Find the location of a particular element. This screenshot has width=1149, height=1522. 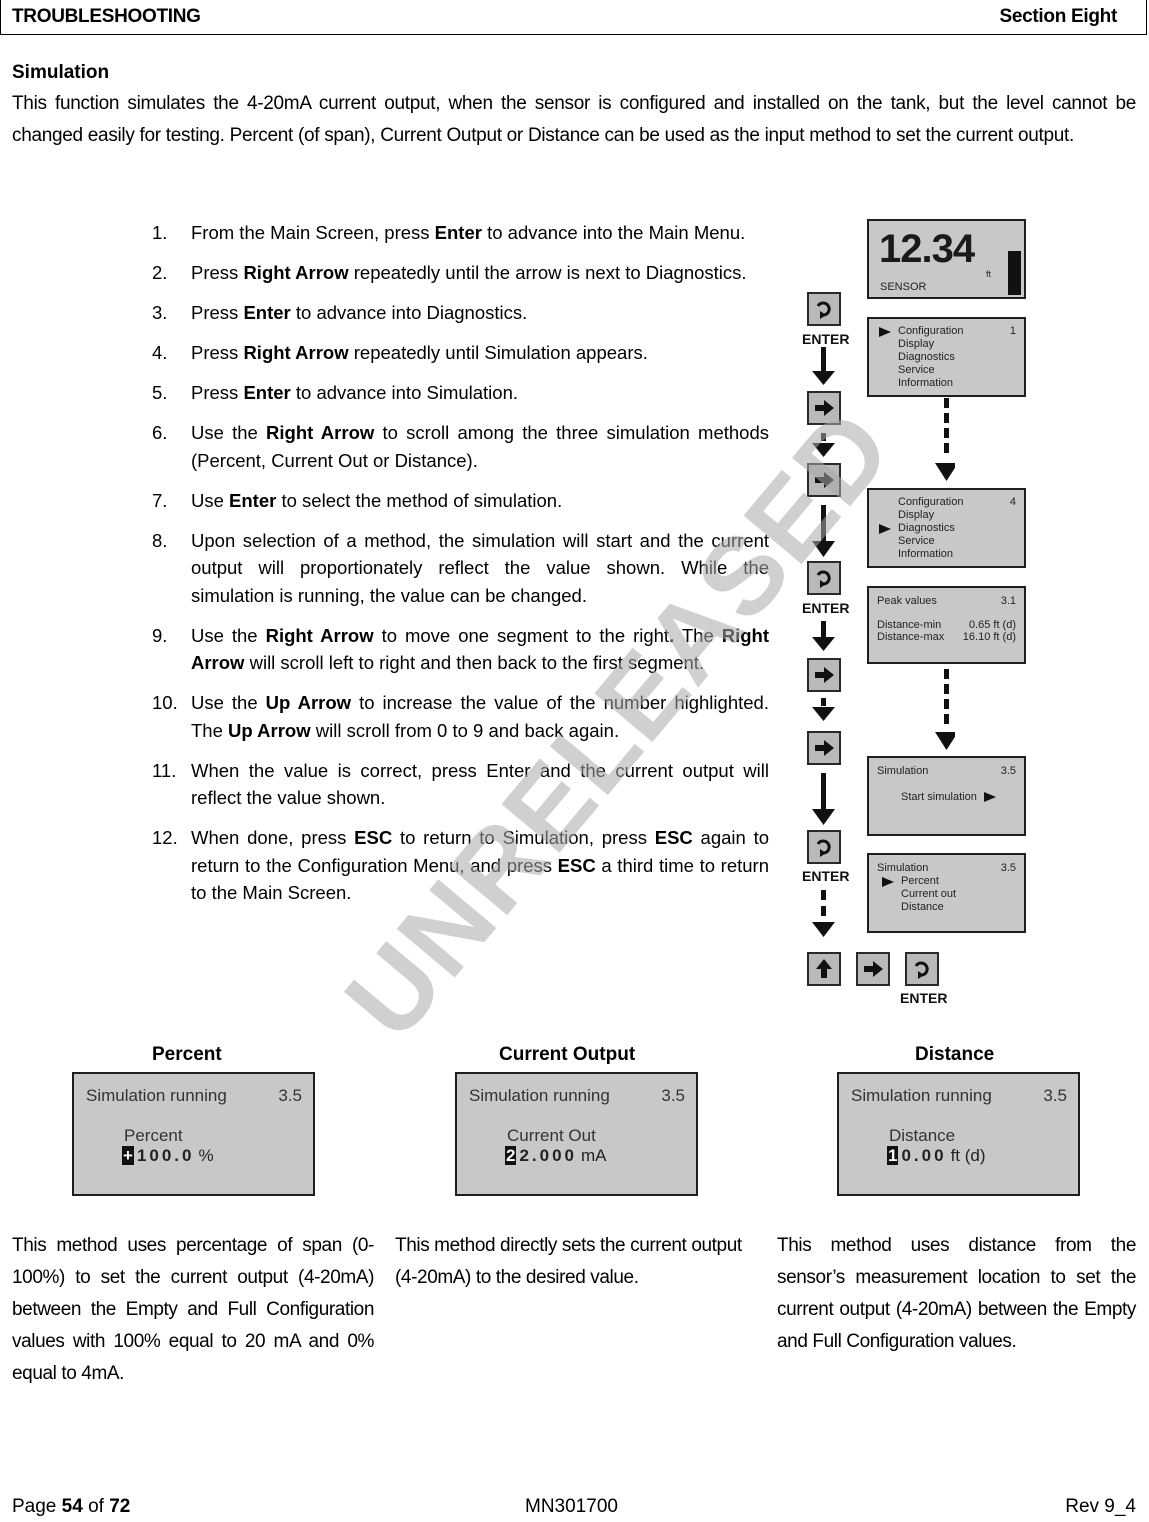

sim-select-index: 3.5 is located at coordinates (1008, 868).